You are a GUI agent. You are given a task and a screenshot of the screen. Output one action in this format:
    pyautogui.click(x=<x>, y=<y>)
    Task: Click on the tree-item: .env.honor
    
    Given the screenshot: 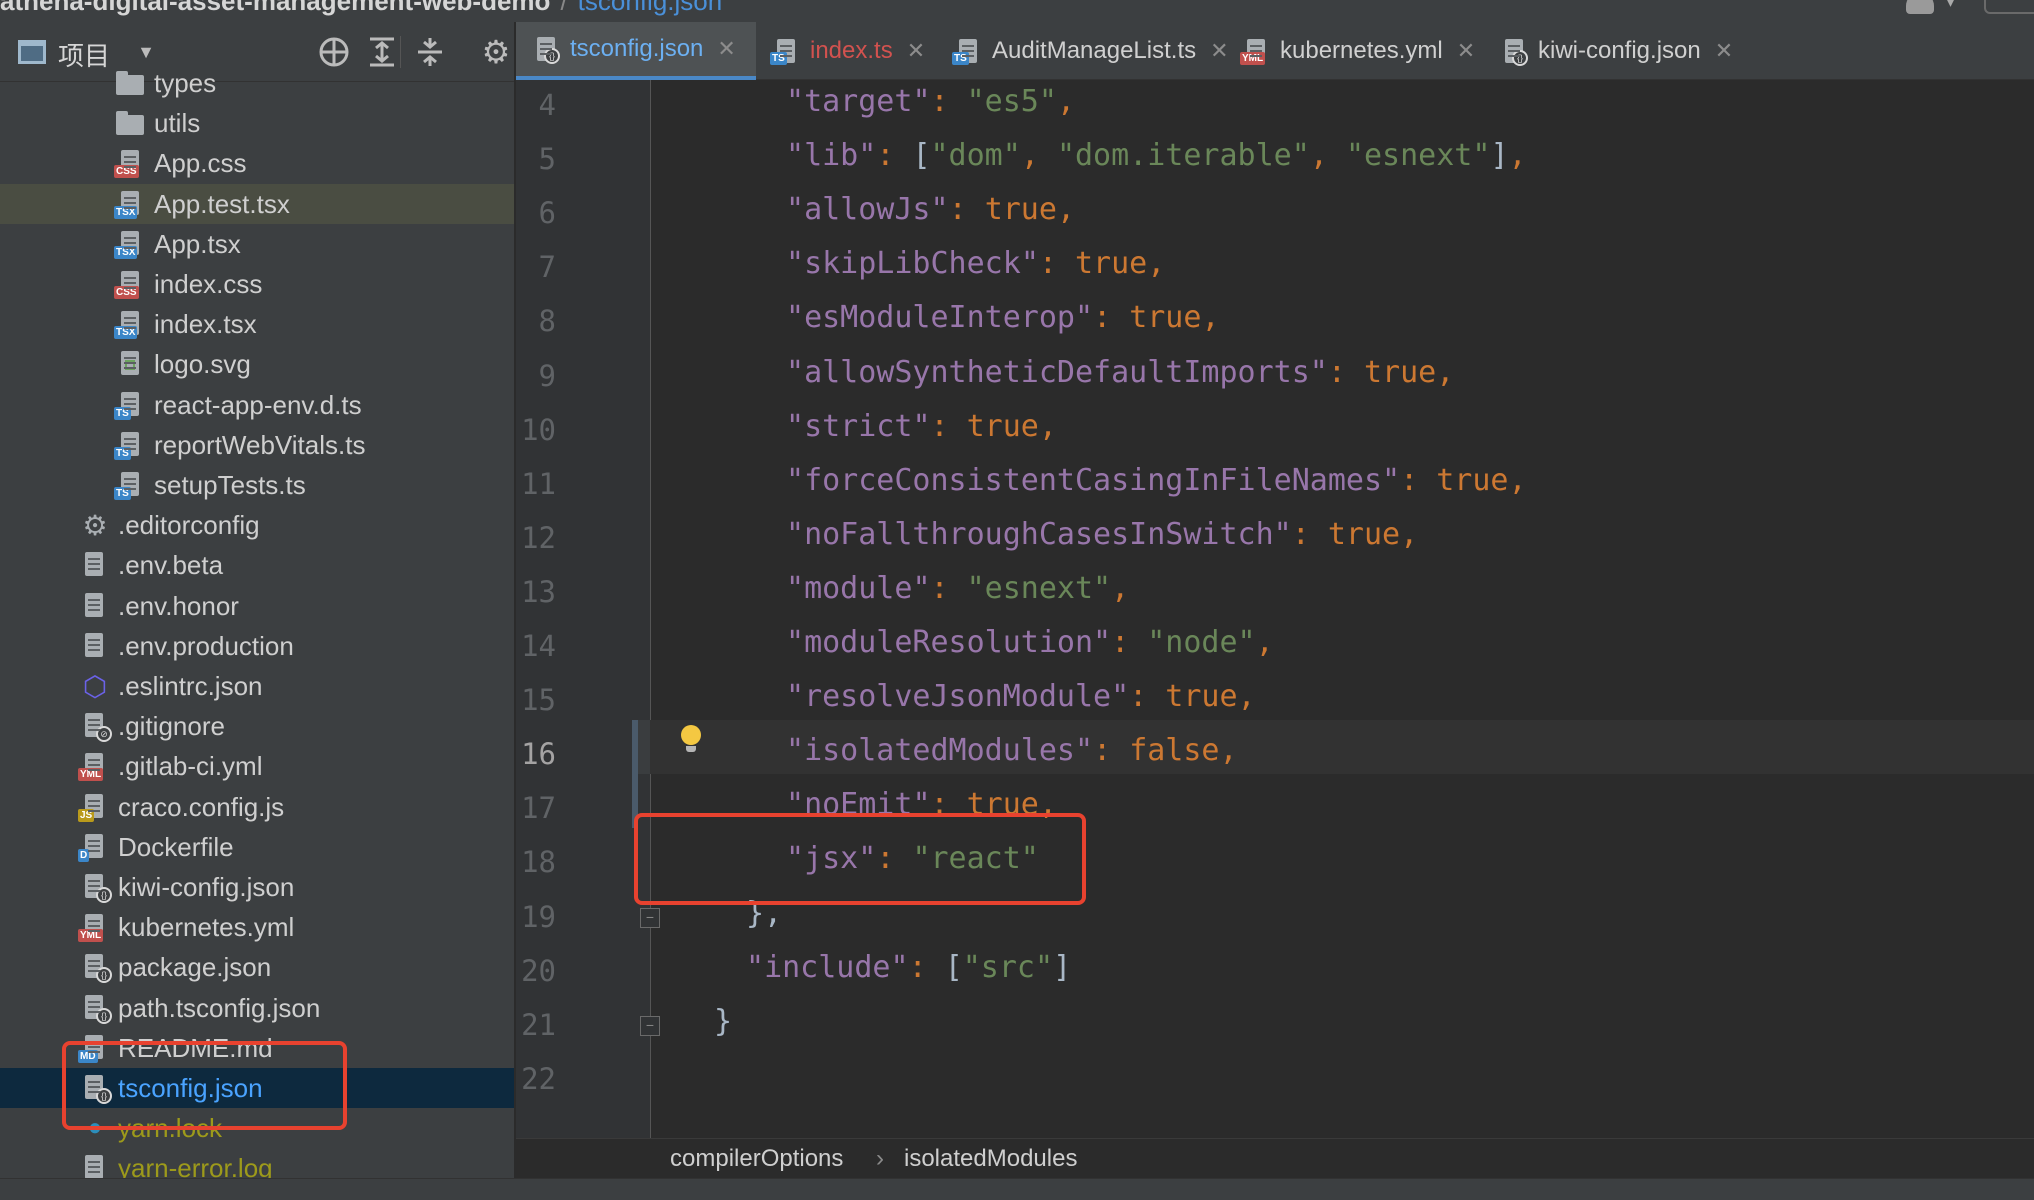 What is the action you would take?
    pyautogui.click(x=257, y=606)
    